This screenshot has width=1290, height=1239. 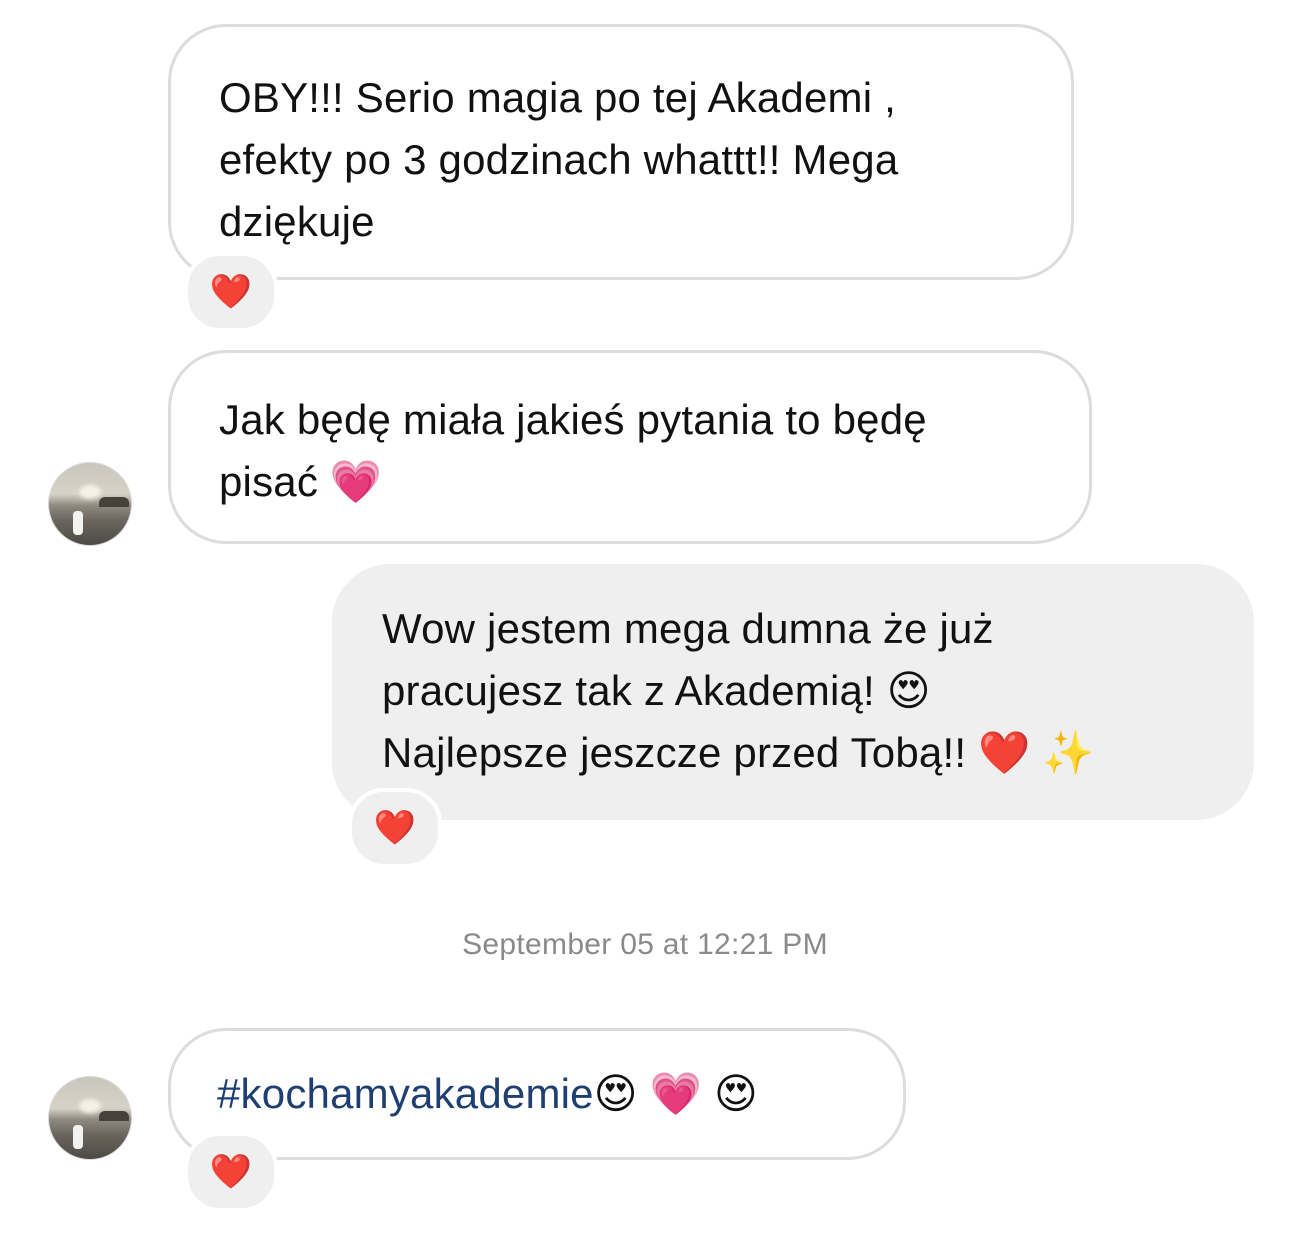 What do you see at coordinates (688, 628) in the screenshot?
I see `message-text-line: Wow jestem mega dumna że już` at bounding box center [688, 628].